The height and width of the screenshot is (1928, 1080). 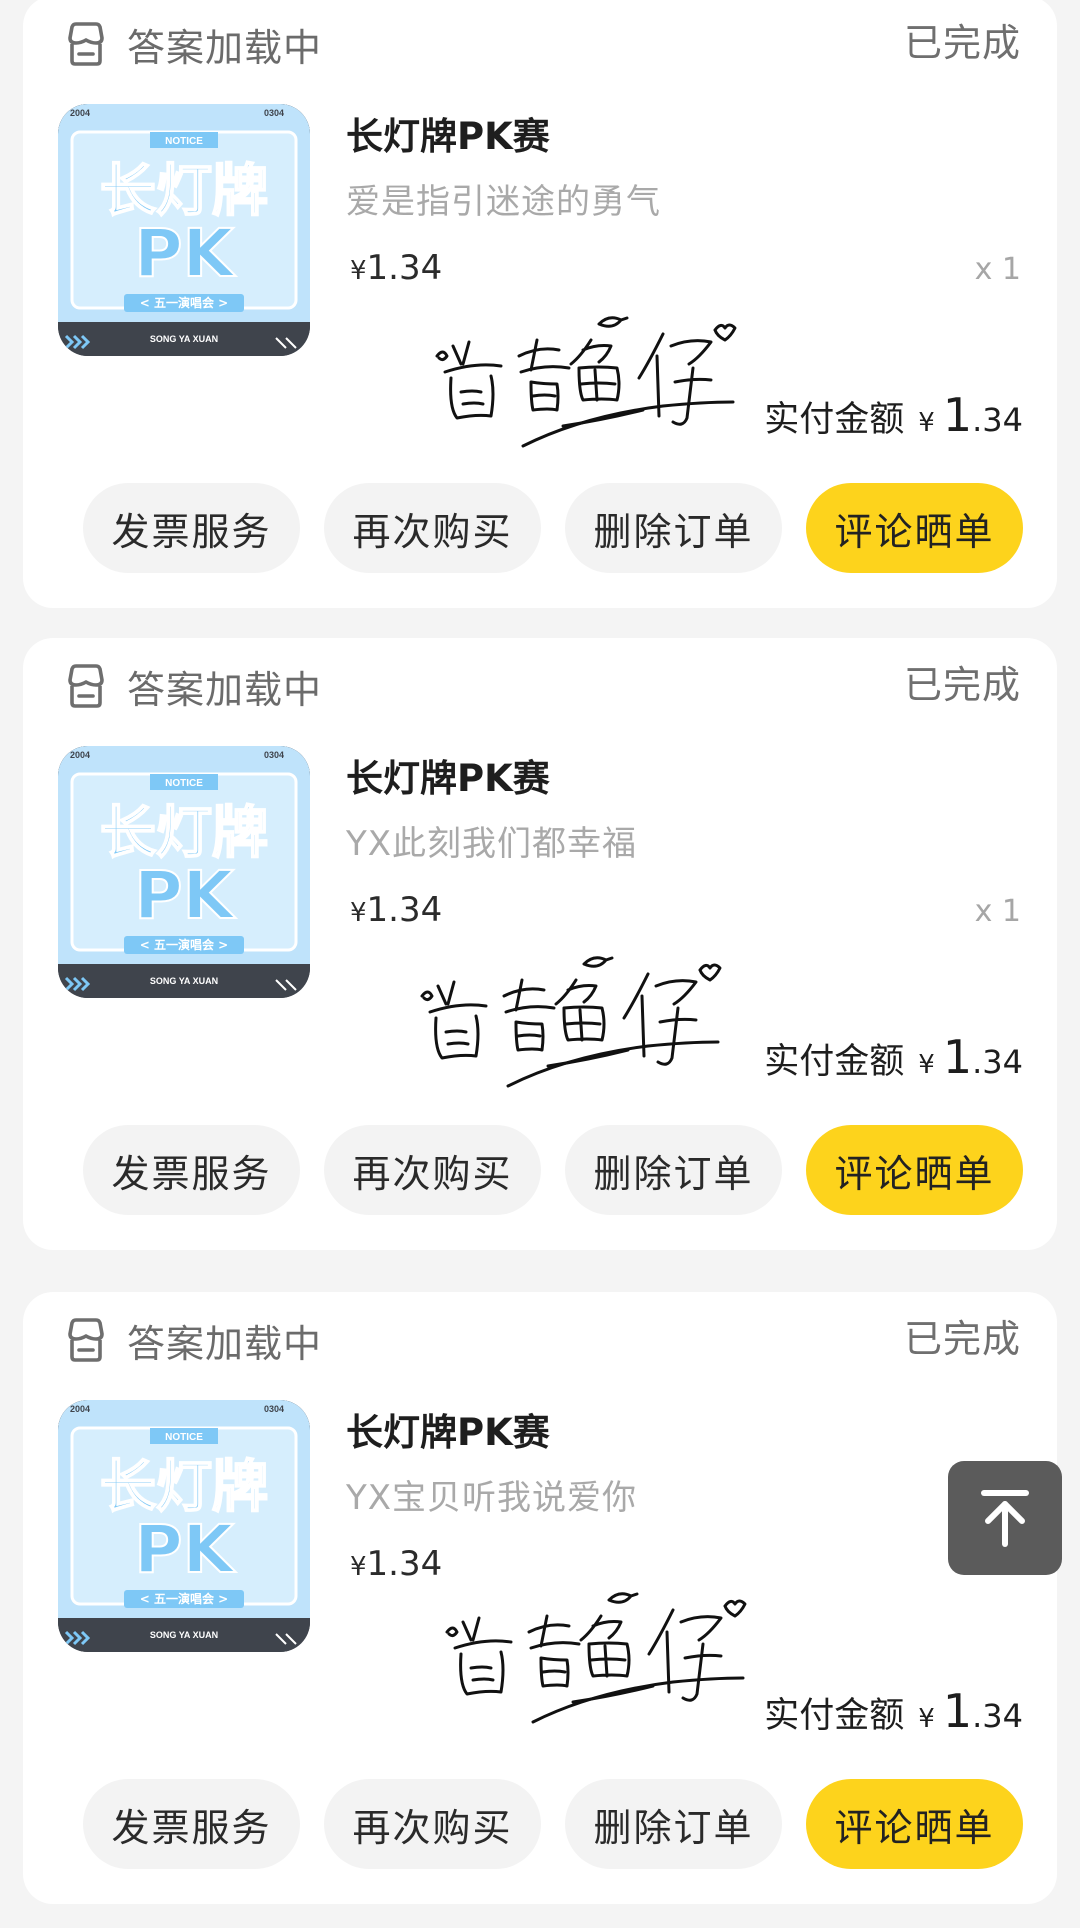 What do you see at coordinates (503, 202) in the screenshot?
I see `product-spec: 爱是指引迷途的勇气` at bounding box center [503, 202].